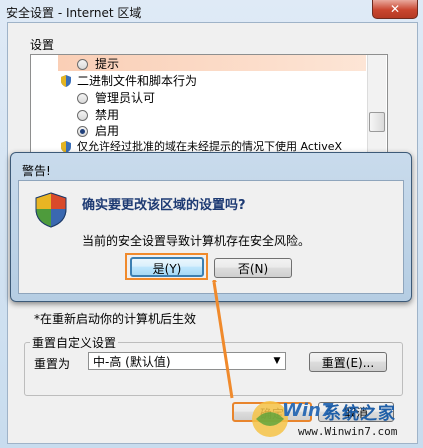  I want to click on watermark-url: www.Winwin7.com, so click(348, 431).